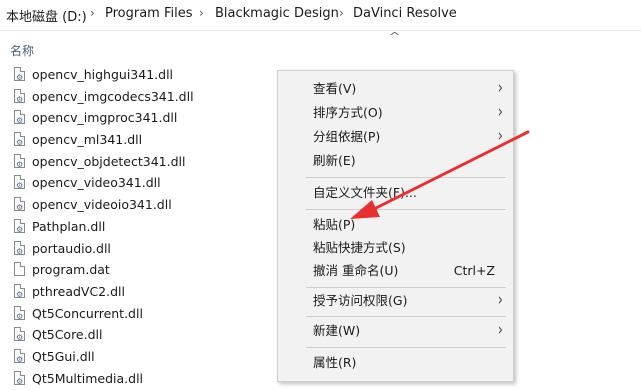 Image resolution: width=641 pixels, height=390 pixels. I want to click on list-item: ⚙ Qt5Core.dll, so click(146, 335).